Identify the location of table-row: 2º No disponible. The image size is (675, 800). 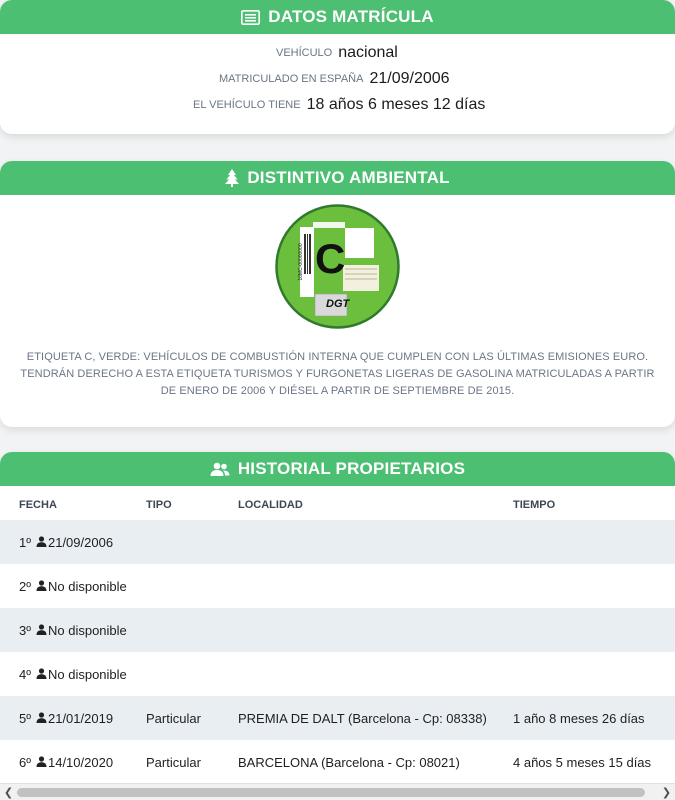
(337, 586).